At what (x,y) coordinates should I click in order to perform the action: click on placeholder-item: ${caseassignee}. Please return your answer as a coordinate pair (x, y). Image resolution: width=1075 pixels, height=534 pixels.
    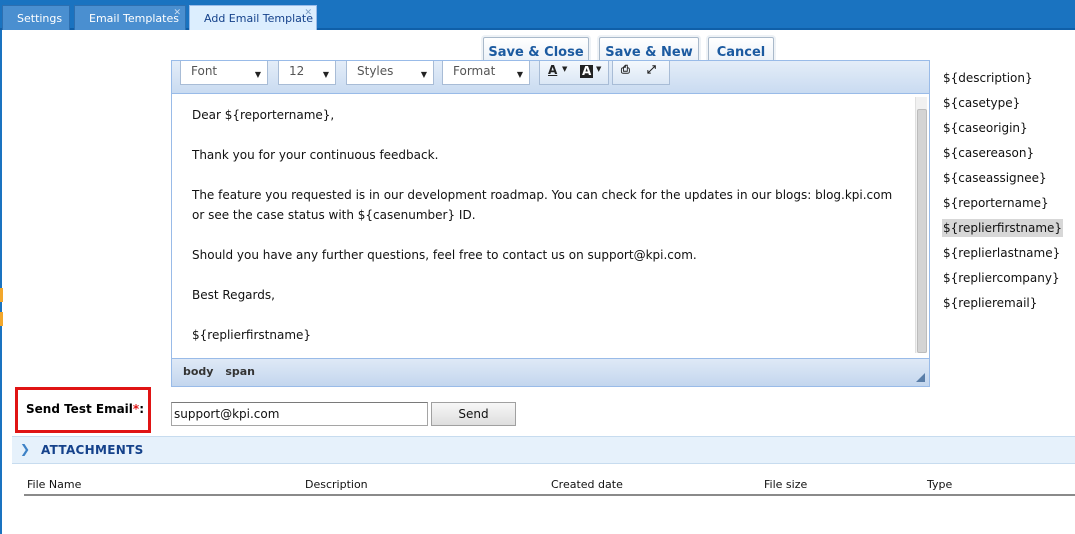
    Looking at the image, I should click on (1004, 178).